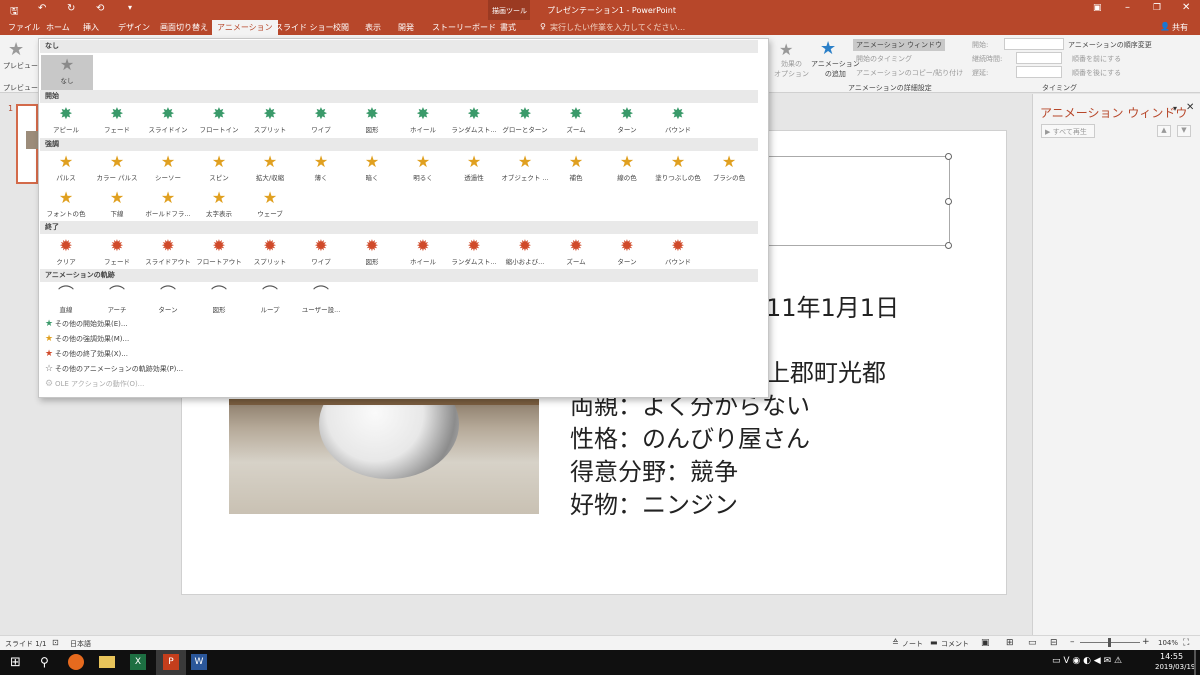 Image resolution: width=1200 pixels, height=675 pixels. I want to click on emphasis-effect-7: ★ 明るく, so click(423, 172).